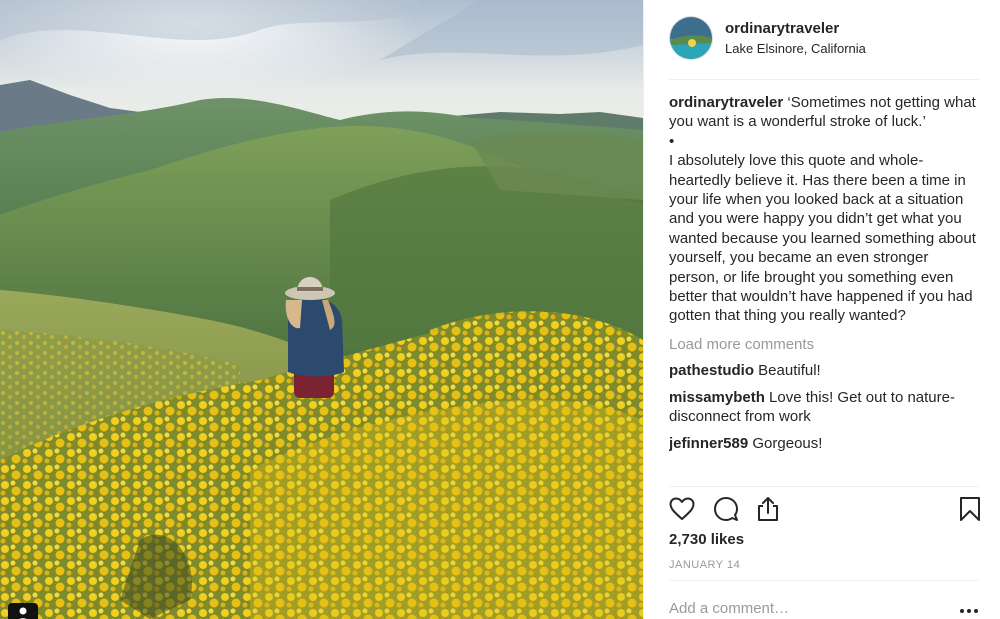  I want to click on bookmark-icon, so click(970, 509).